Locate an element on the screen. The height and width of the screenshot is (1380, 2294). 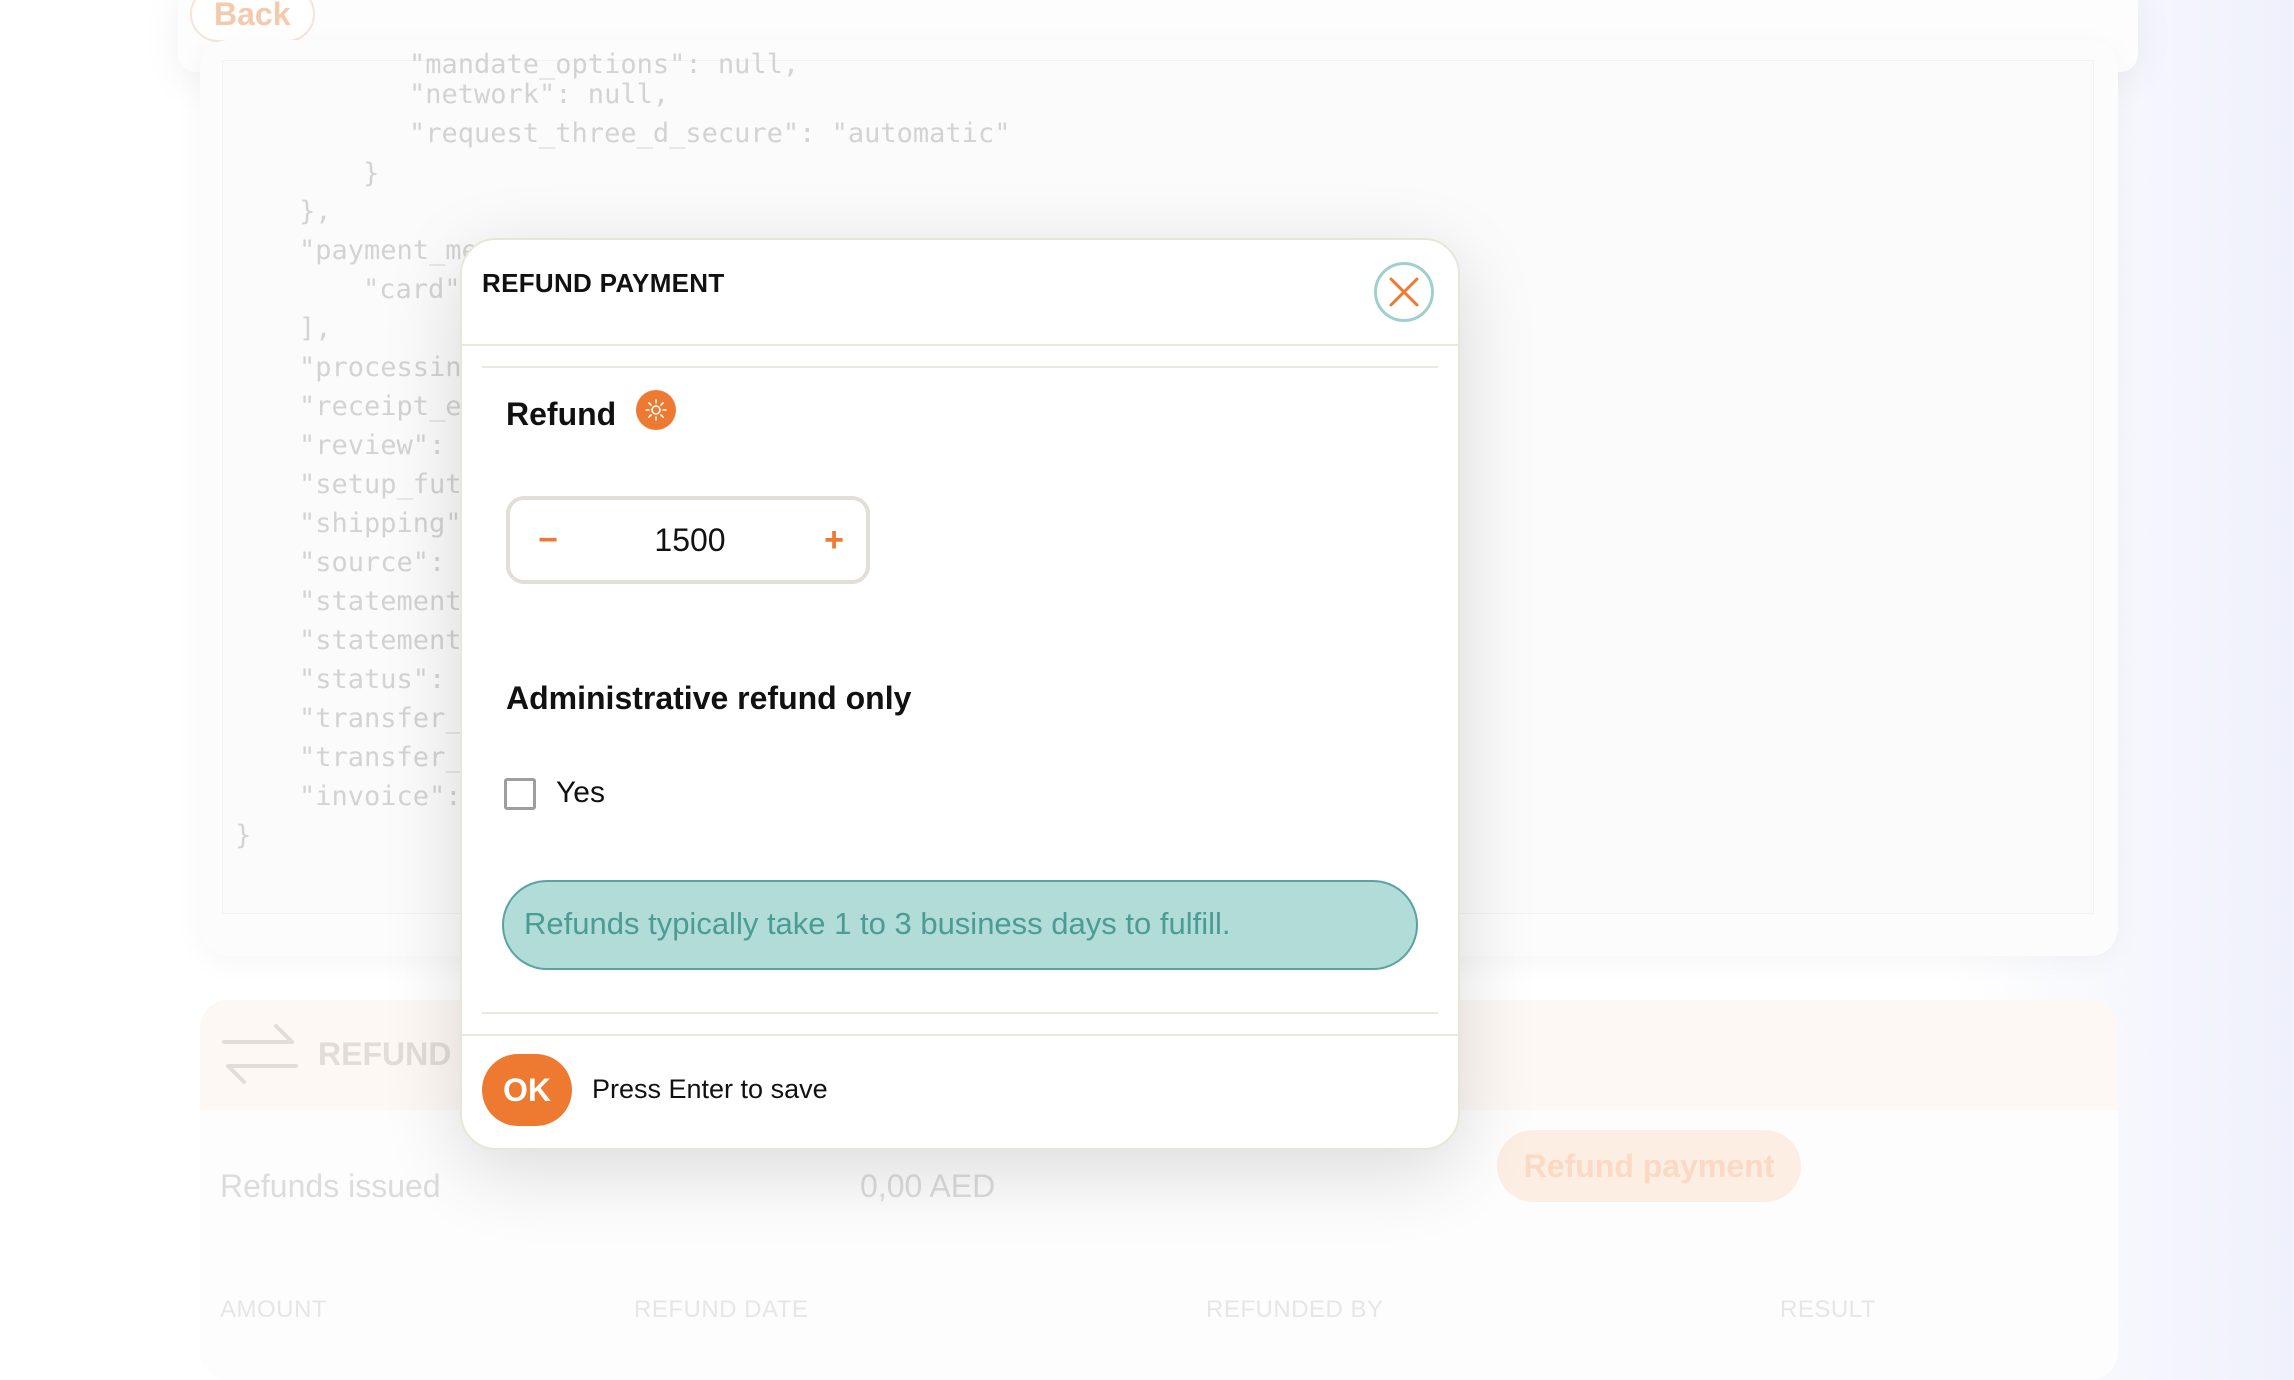
column-header-result: RESULT is located at coordinates (1828, 1309).